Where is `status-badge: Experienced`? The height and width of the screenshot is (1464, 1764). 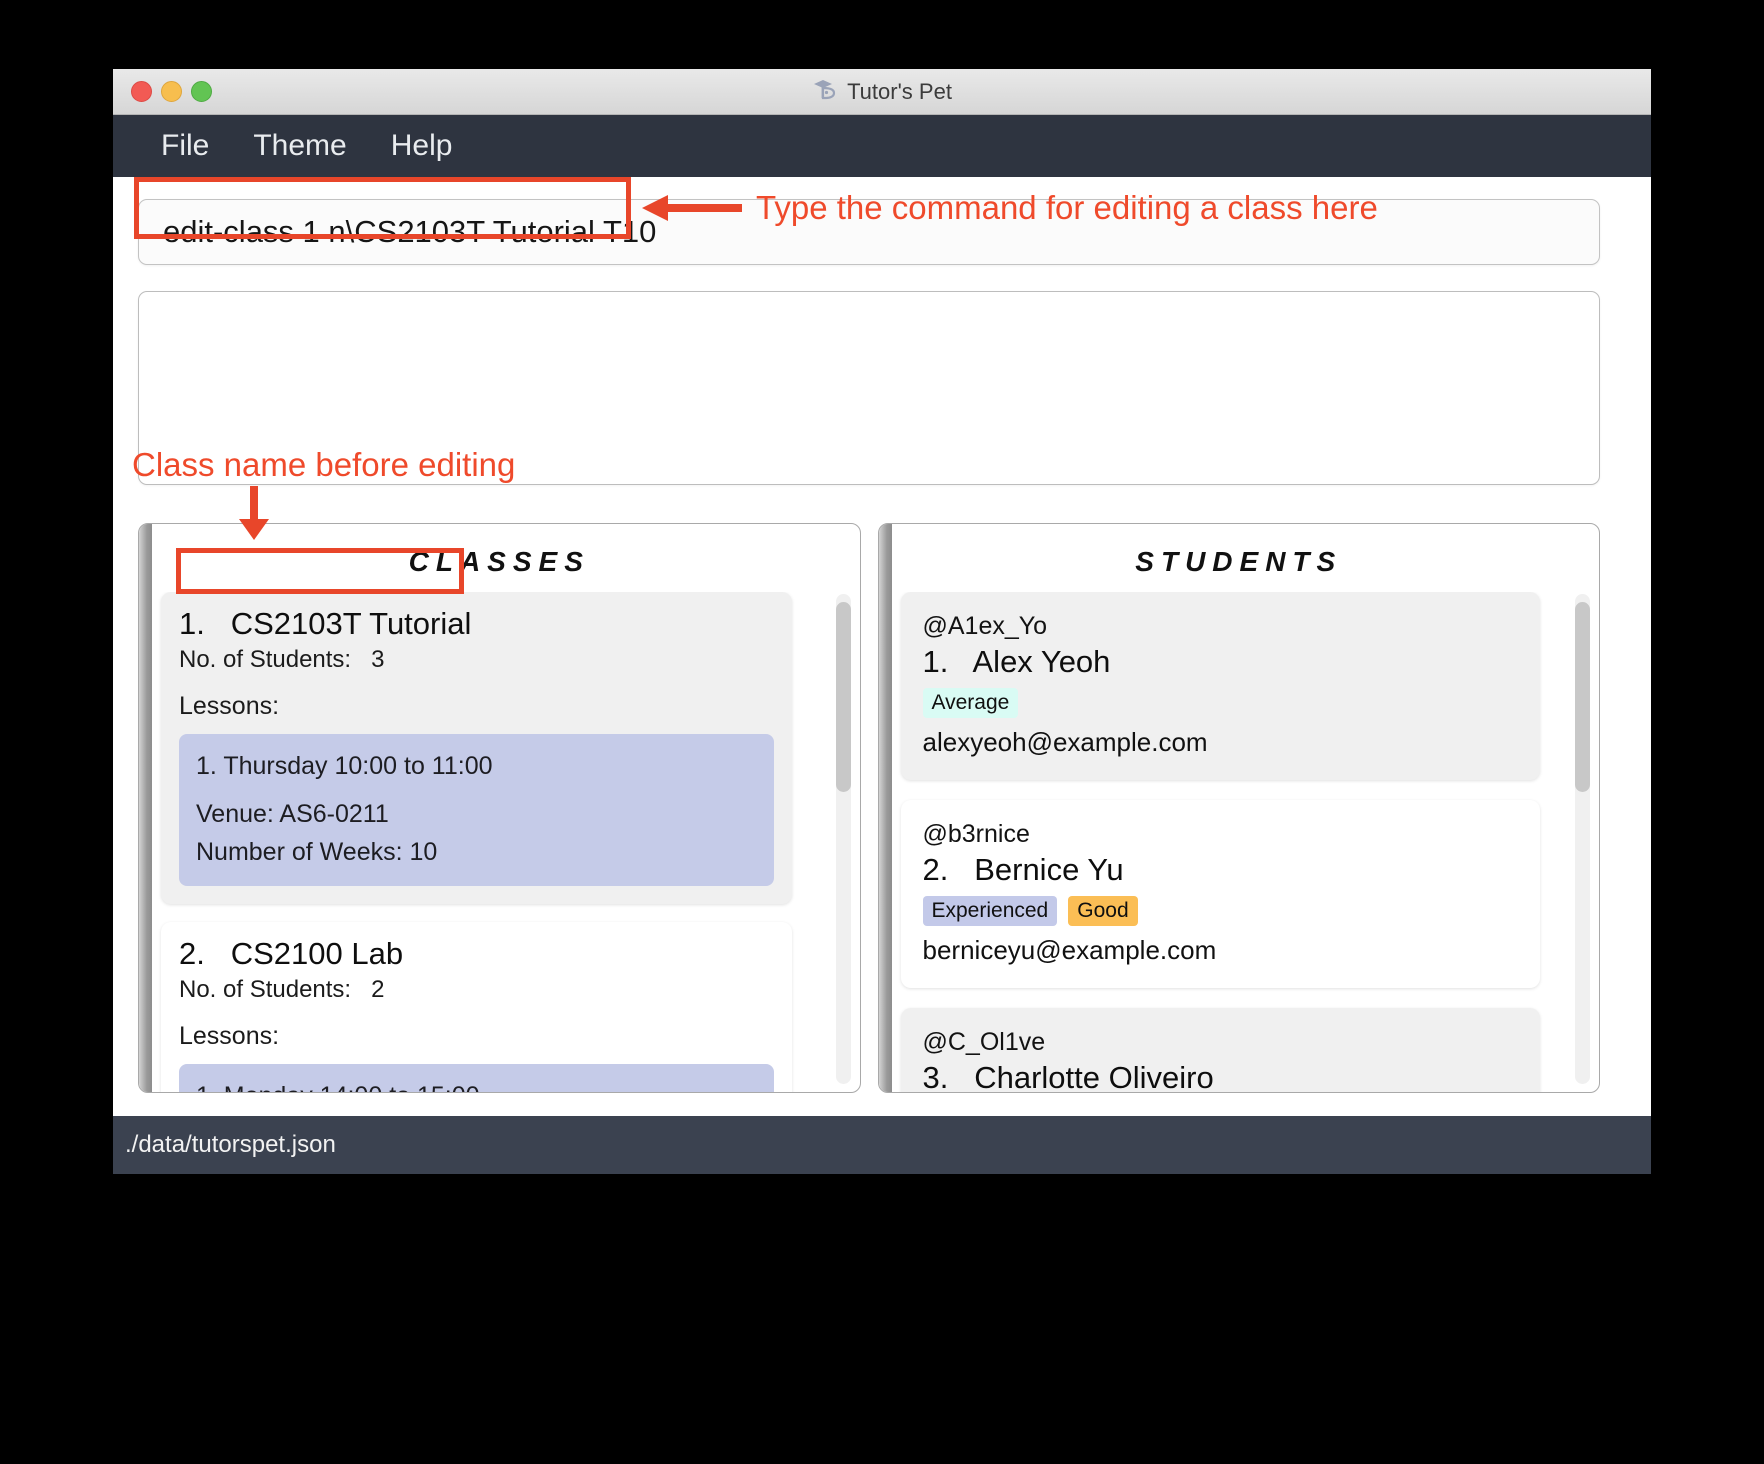
status-badge: Experienced is located at coordinates (990, 911).